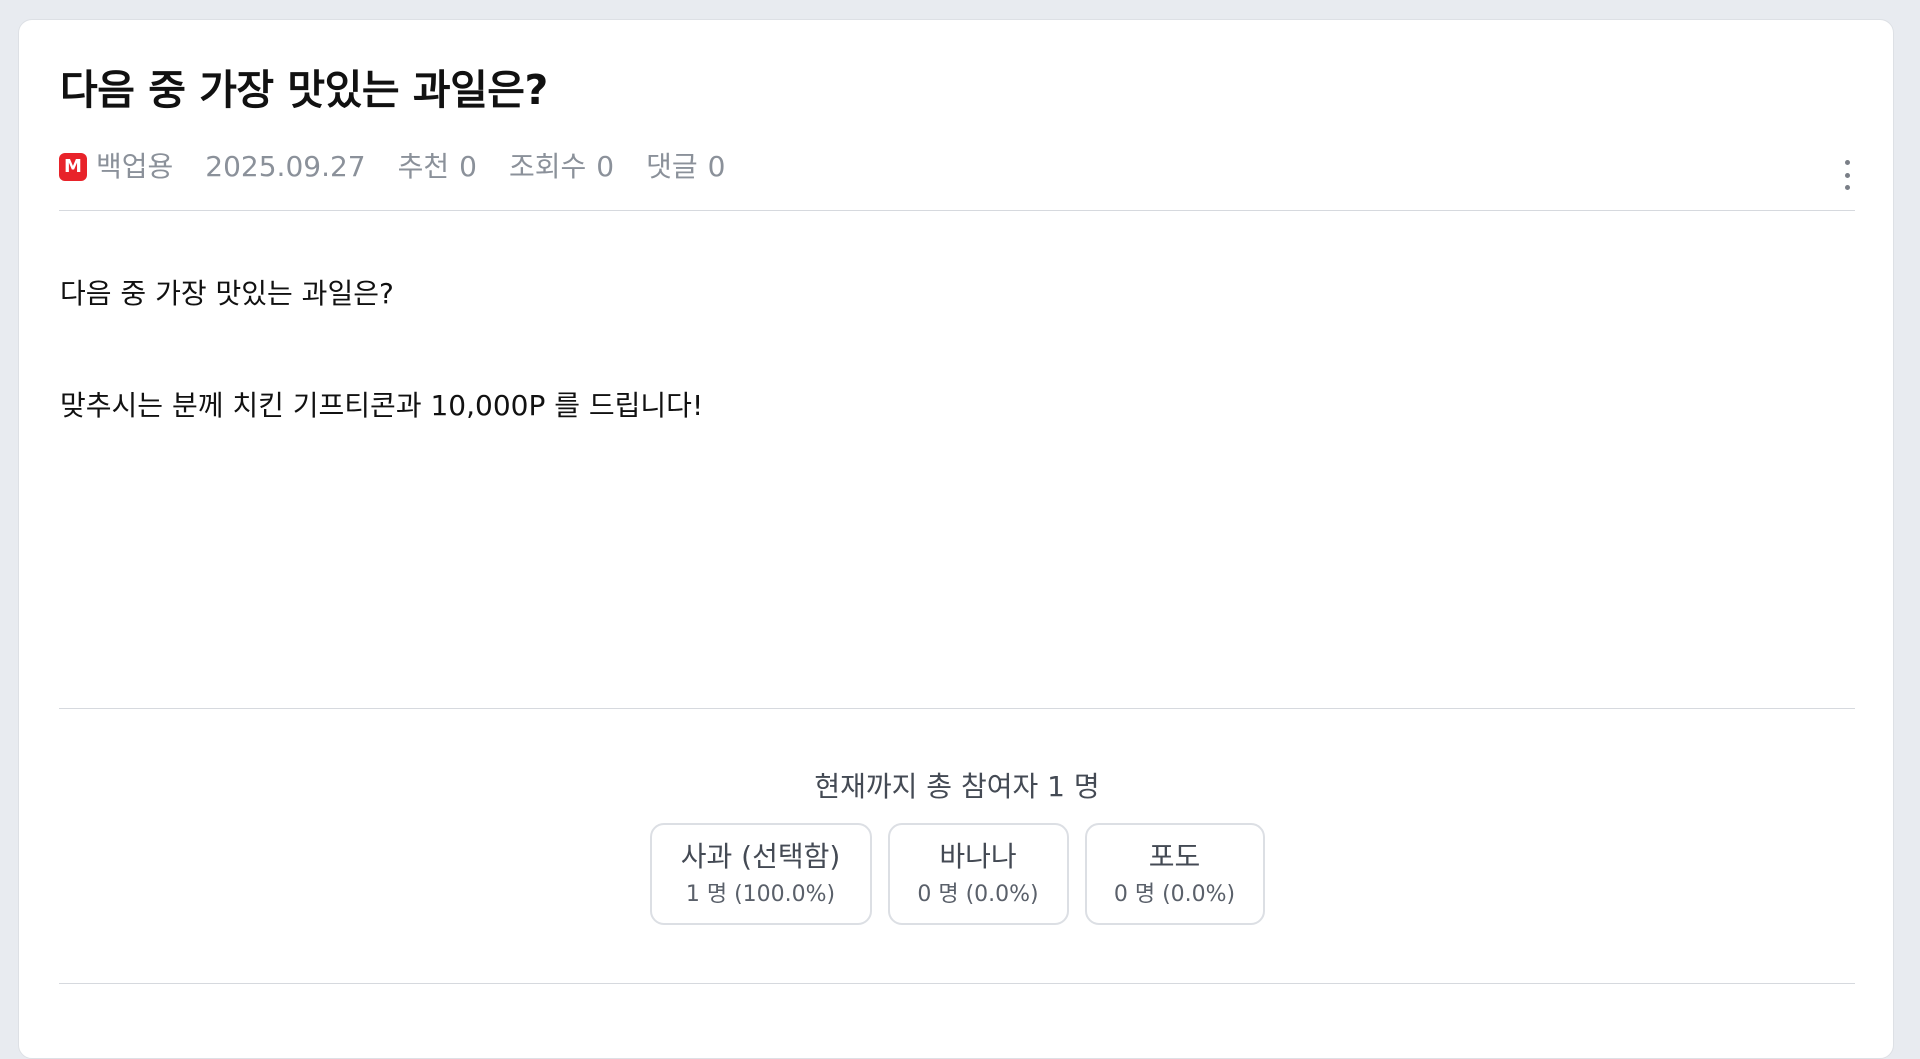 The image size is (1920, 1059). What do you see at coordinates (134, 167) in the screenshot?
I see `author-name: 백업용` at bounding box center [134, 167].